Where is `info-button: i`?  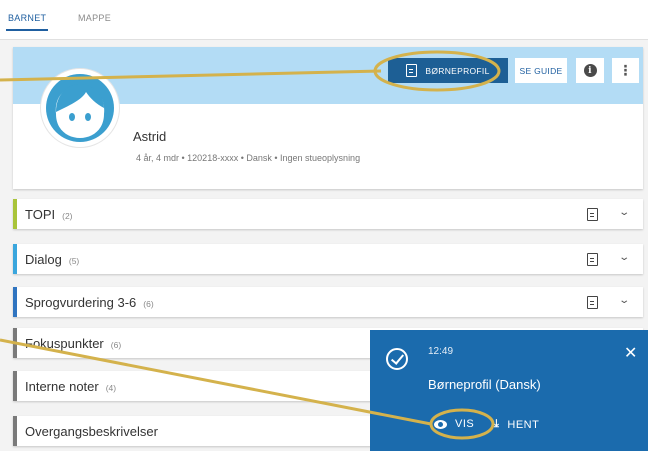 info-button: i is located at coordinates (590, 70).